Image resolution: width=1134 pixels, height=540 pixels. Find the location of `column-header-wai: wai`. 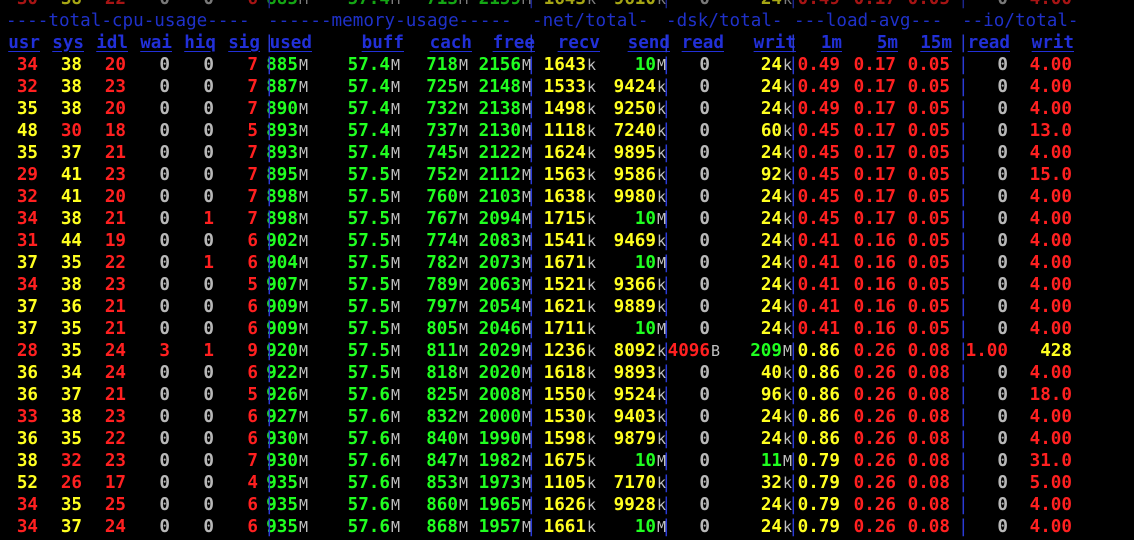

column-header-wai: wai is located at coordinates (156, 43).